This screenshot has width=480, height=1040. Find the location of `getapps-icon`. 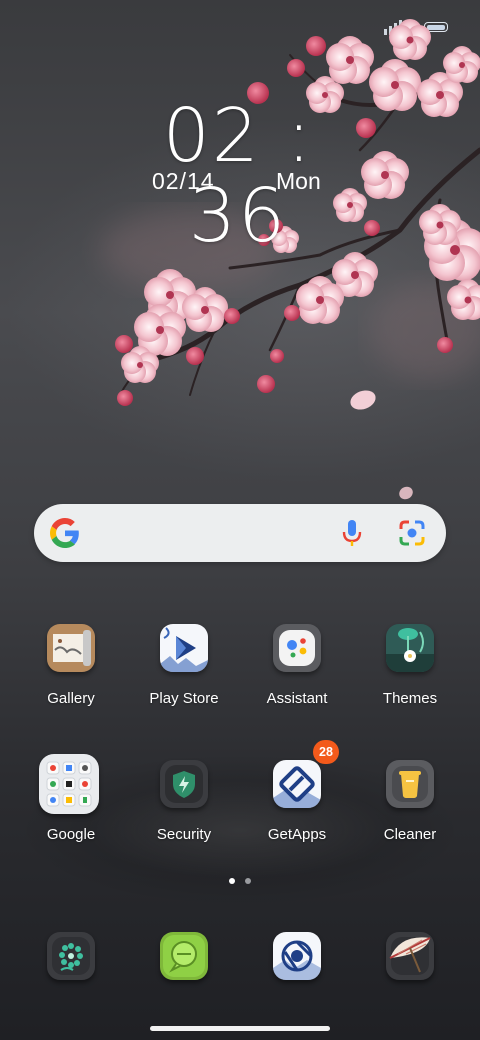

getapps-icon is located at coordinates (297, 784).